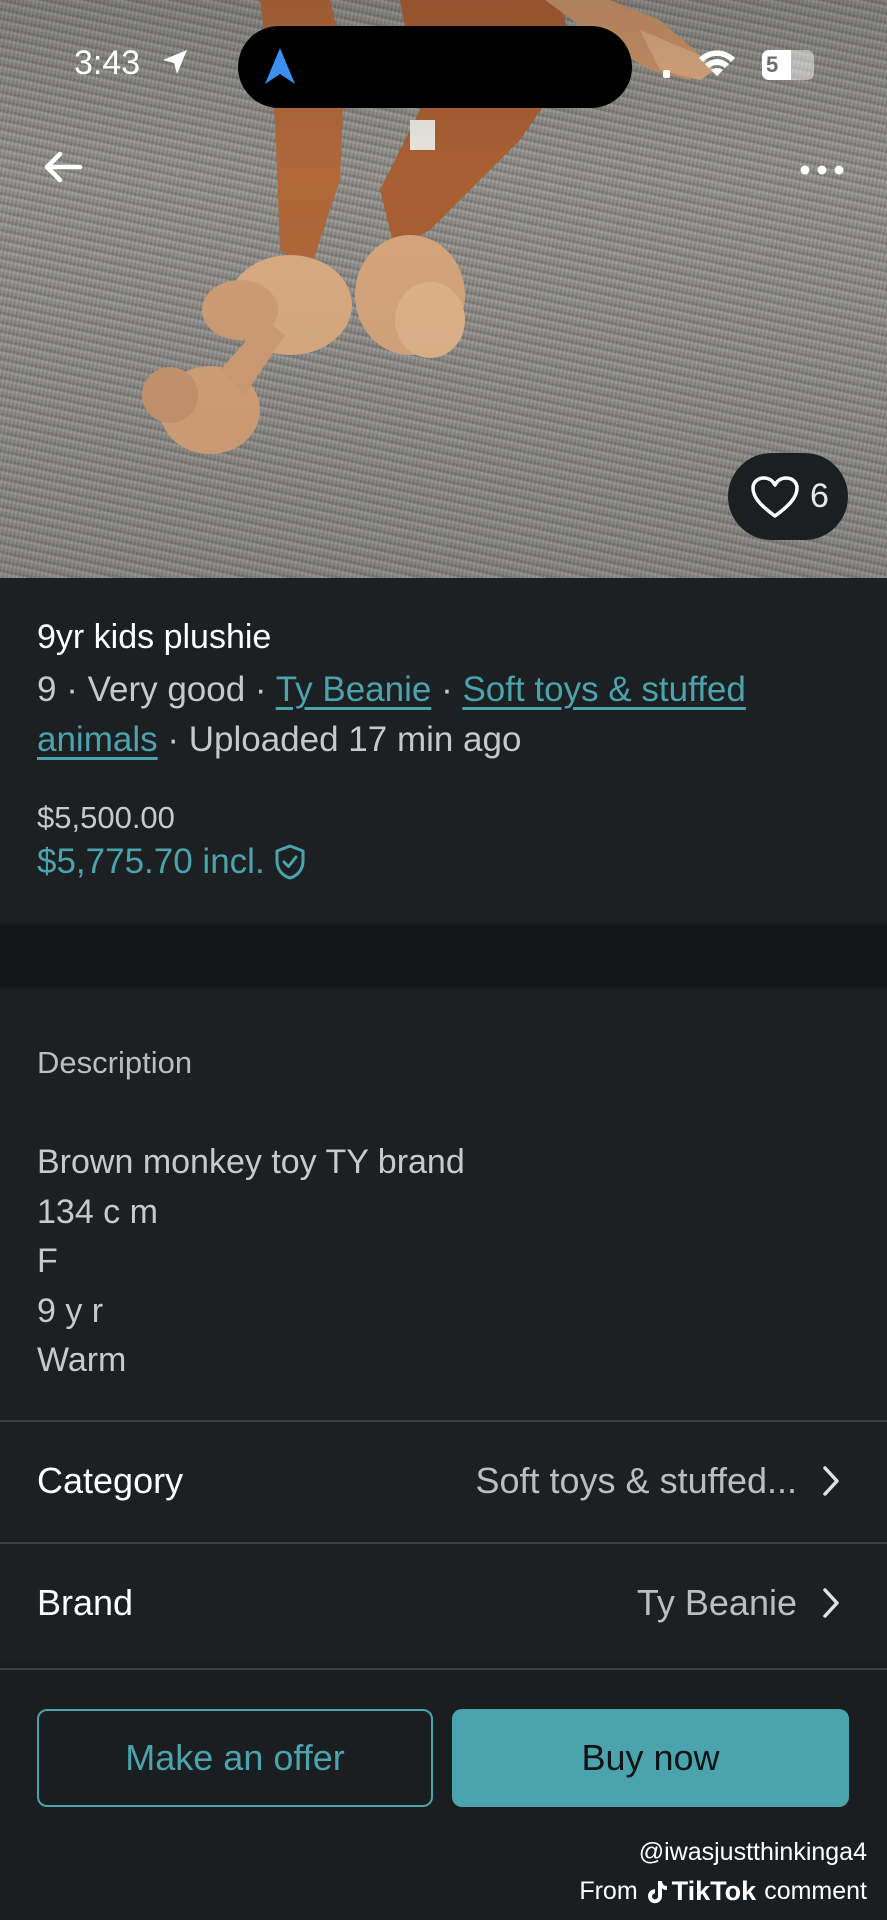 The width and height of the screenshot is (887, 1920). Describe the element at coordinates (650, 1758) in the screenshot. I see `buy-now-button: Buy now` at that location.